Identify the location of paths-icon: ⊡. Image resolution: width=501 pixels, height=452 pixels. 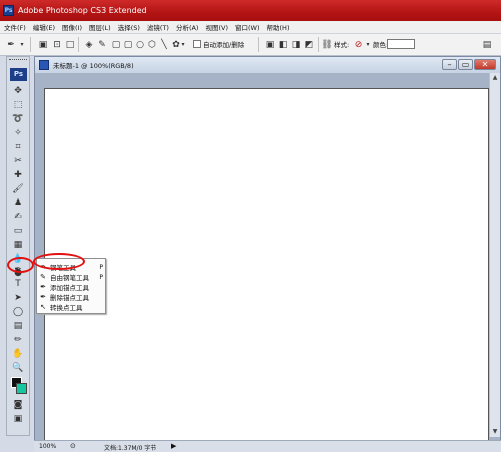
(57, 44).